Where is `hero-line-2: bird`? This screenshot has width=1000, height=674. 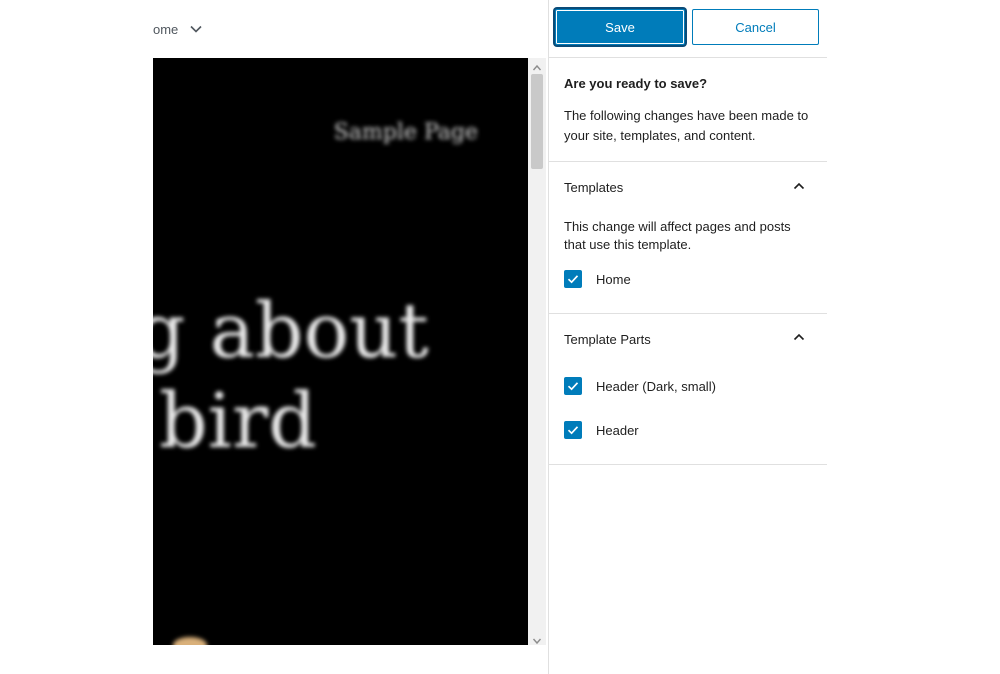
hero-line-2: bird is located at coordinates (238, 420).